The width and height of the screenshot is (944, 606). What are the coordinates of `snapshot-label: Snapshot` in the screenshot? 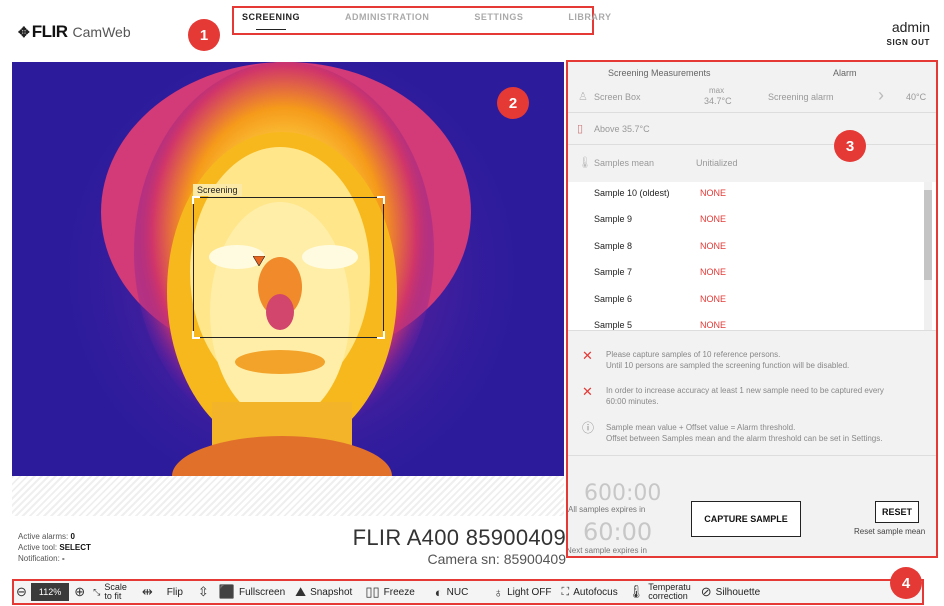 It's located at (331, 592).